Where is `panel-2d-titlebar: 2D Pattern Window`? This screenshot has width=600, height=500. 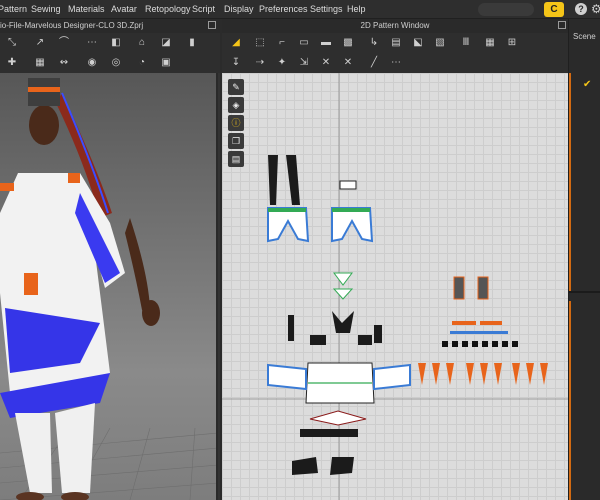 panel-2d-titlebar: 2D Pattern Window is located at coordinates (395, 26).